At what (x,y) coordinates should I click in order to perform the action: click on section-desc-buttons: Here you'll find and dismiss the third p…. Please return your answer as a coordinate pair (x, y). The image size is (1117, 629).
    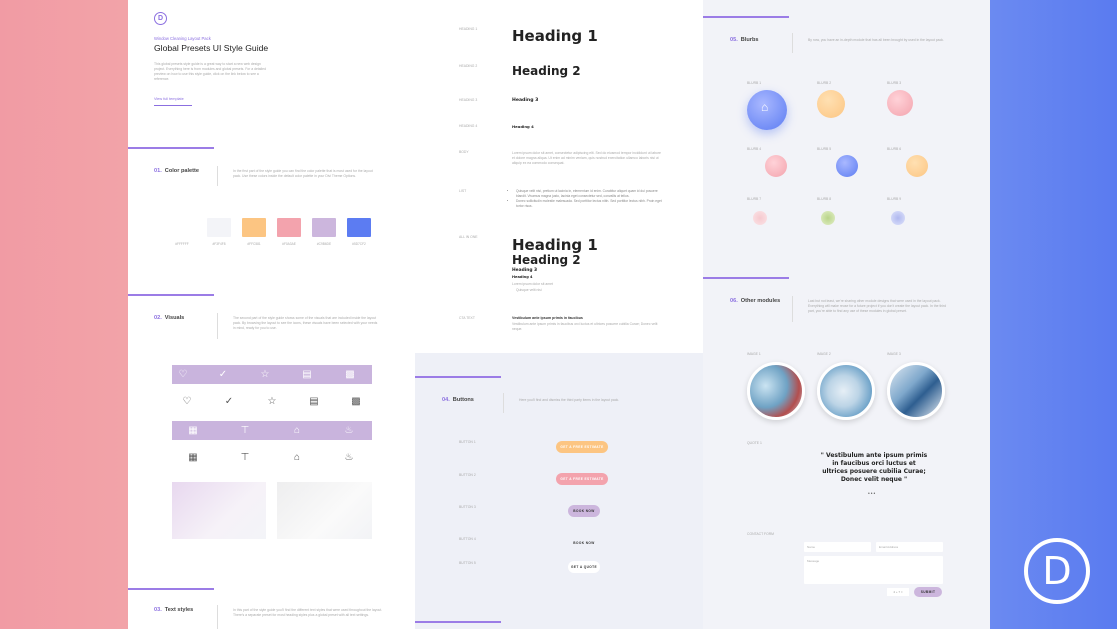
    Looking at the image, I should click on (569, 400).